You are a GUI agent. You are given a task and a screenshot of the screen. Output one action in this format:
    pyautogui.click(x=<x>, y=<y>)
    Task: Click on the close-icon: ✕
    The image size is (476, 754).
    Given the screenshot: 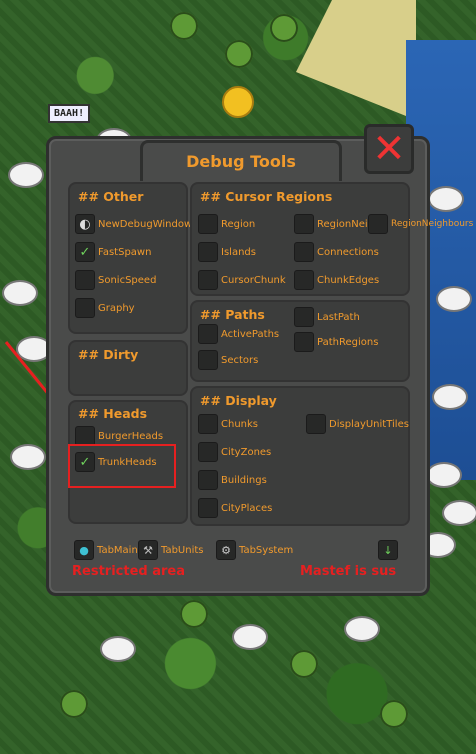 What is the action you would take?
    pyautogui.click(x=389, y=149)
    